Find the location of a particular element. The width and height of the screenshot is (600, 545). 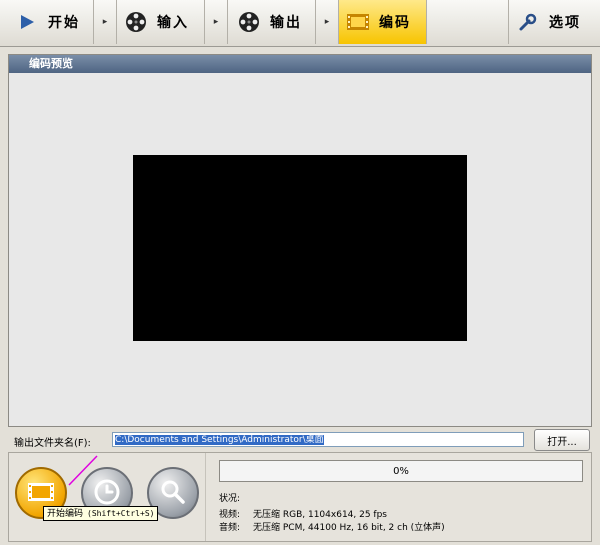

wizard-bar: 开始 ▸ 输入 ▸ 输出 ▸ 编码 选项 is located at coordinates (300, 23).